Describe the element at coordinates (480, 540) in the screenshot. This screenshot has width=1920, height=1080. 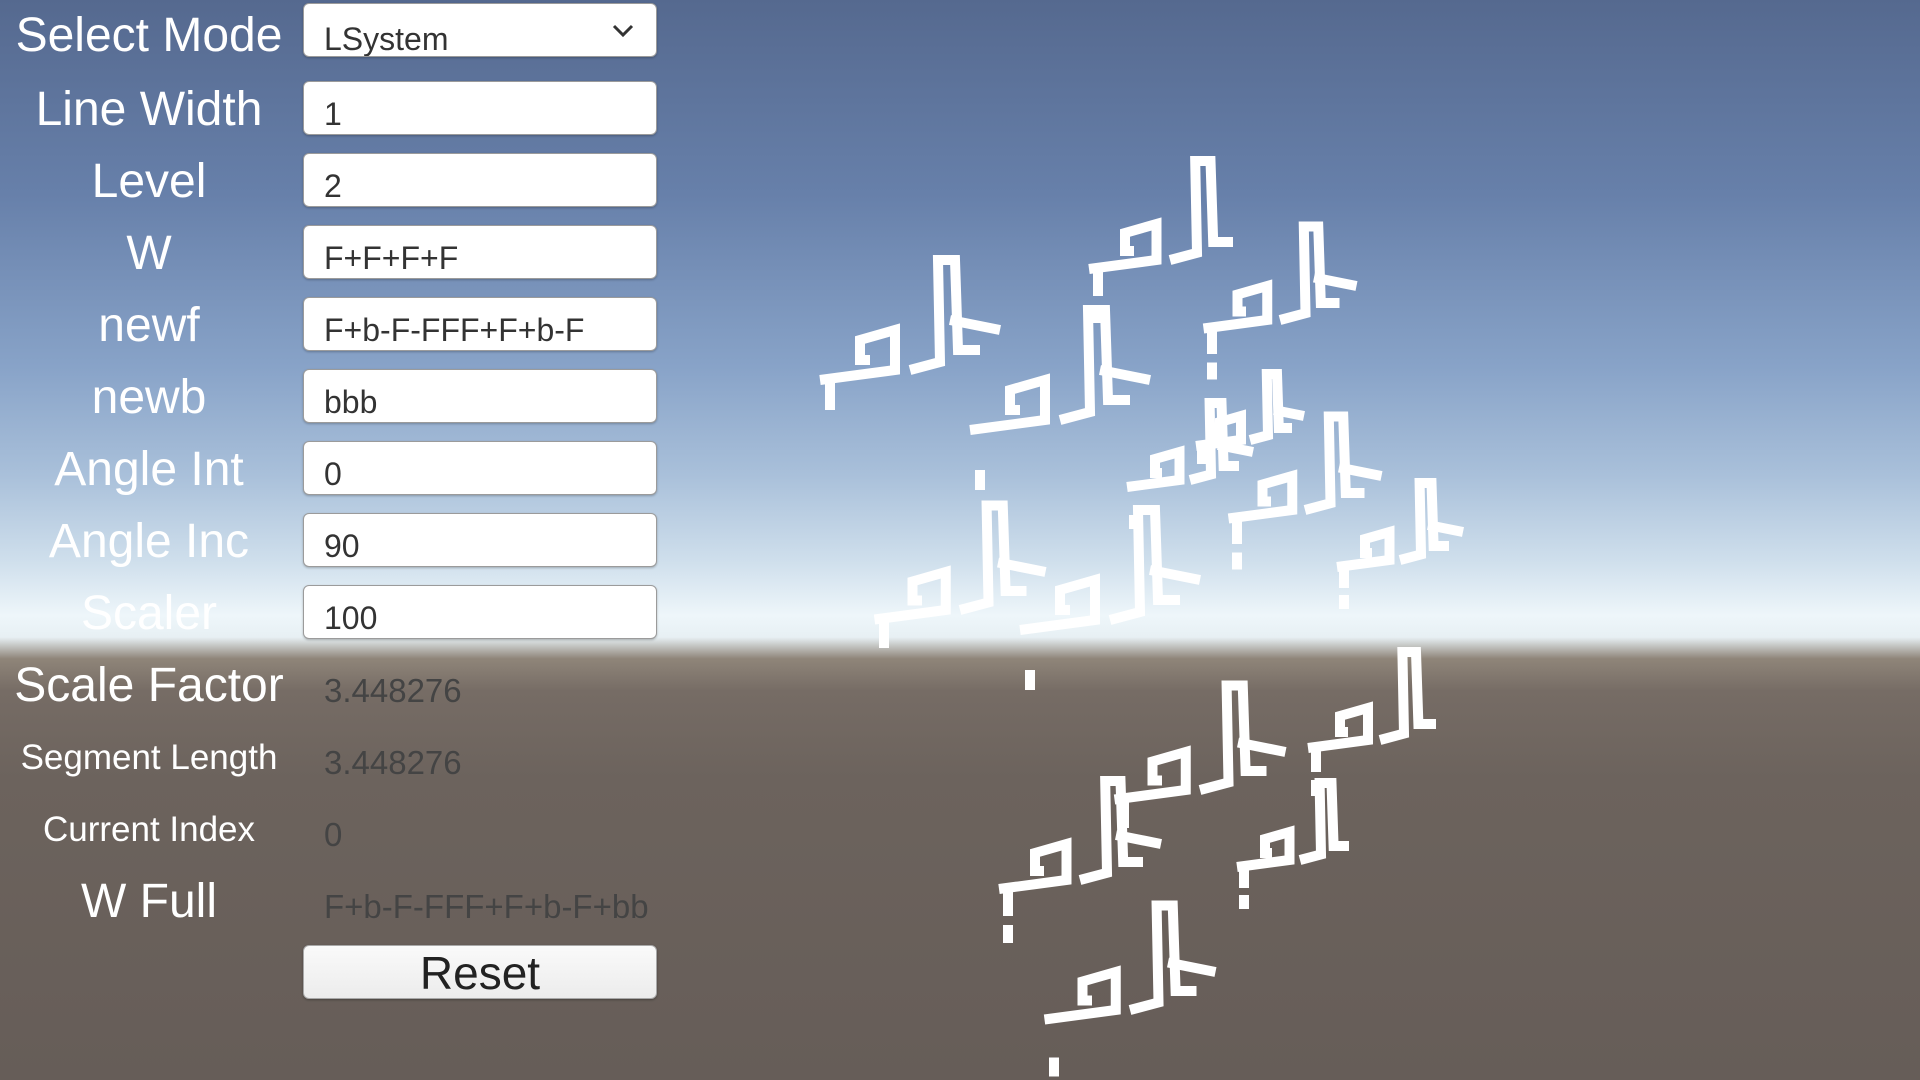
I see `angle-inc-input: 90` at that location.